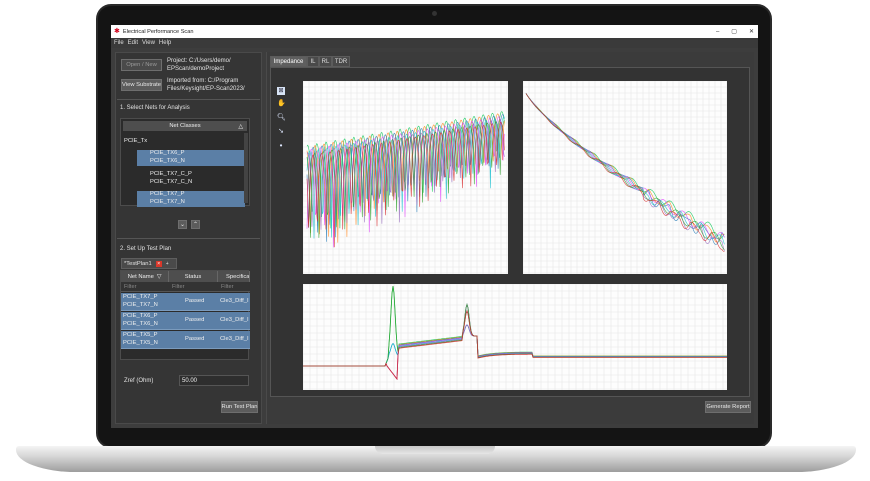 This screenshot has height=481, width=870. I want to click on project-path-line2: EPScan/demoProject, so click(196, 69).